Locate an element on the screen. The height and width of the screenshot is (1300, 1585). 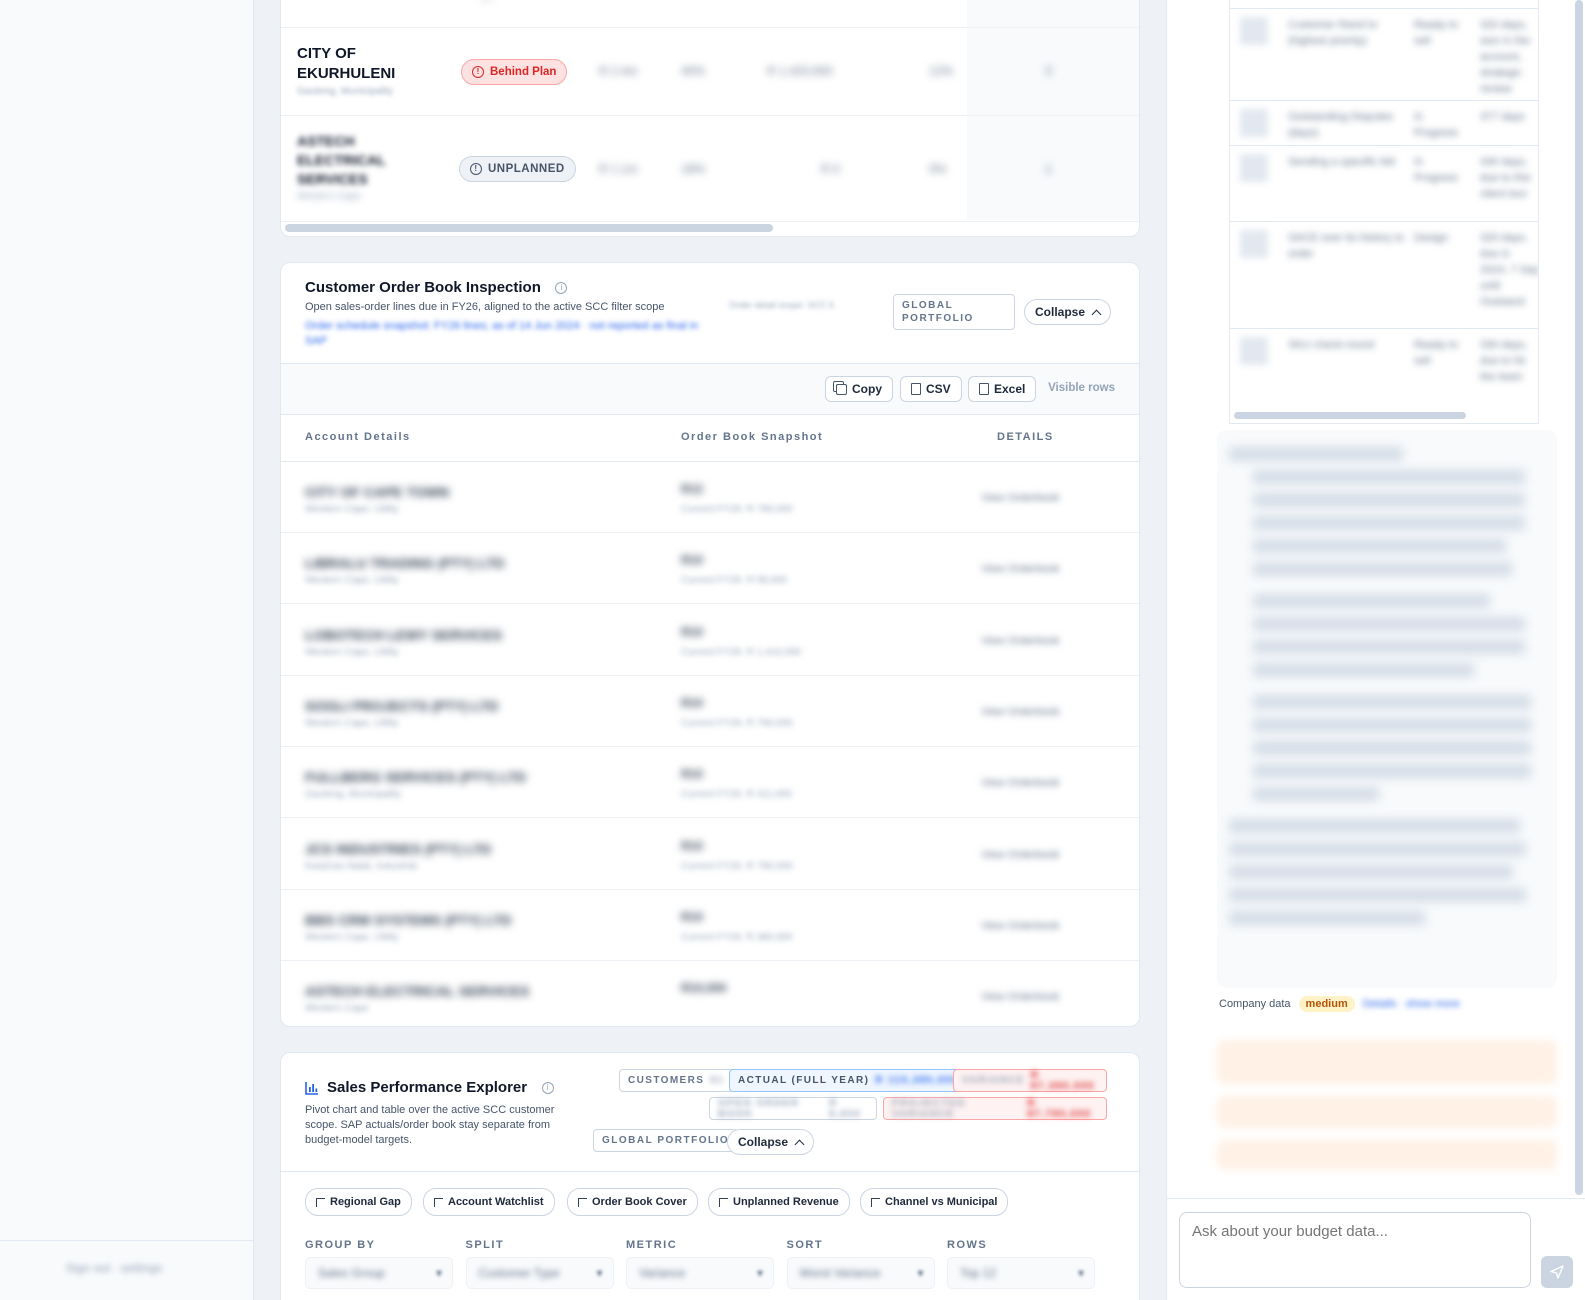
account-subtitle: Western Cape, Utility is located at coordinates (352, 937).